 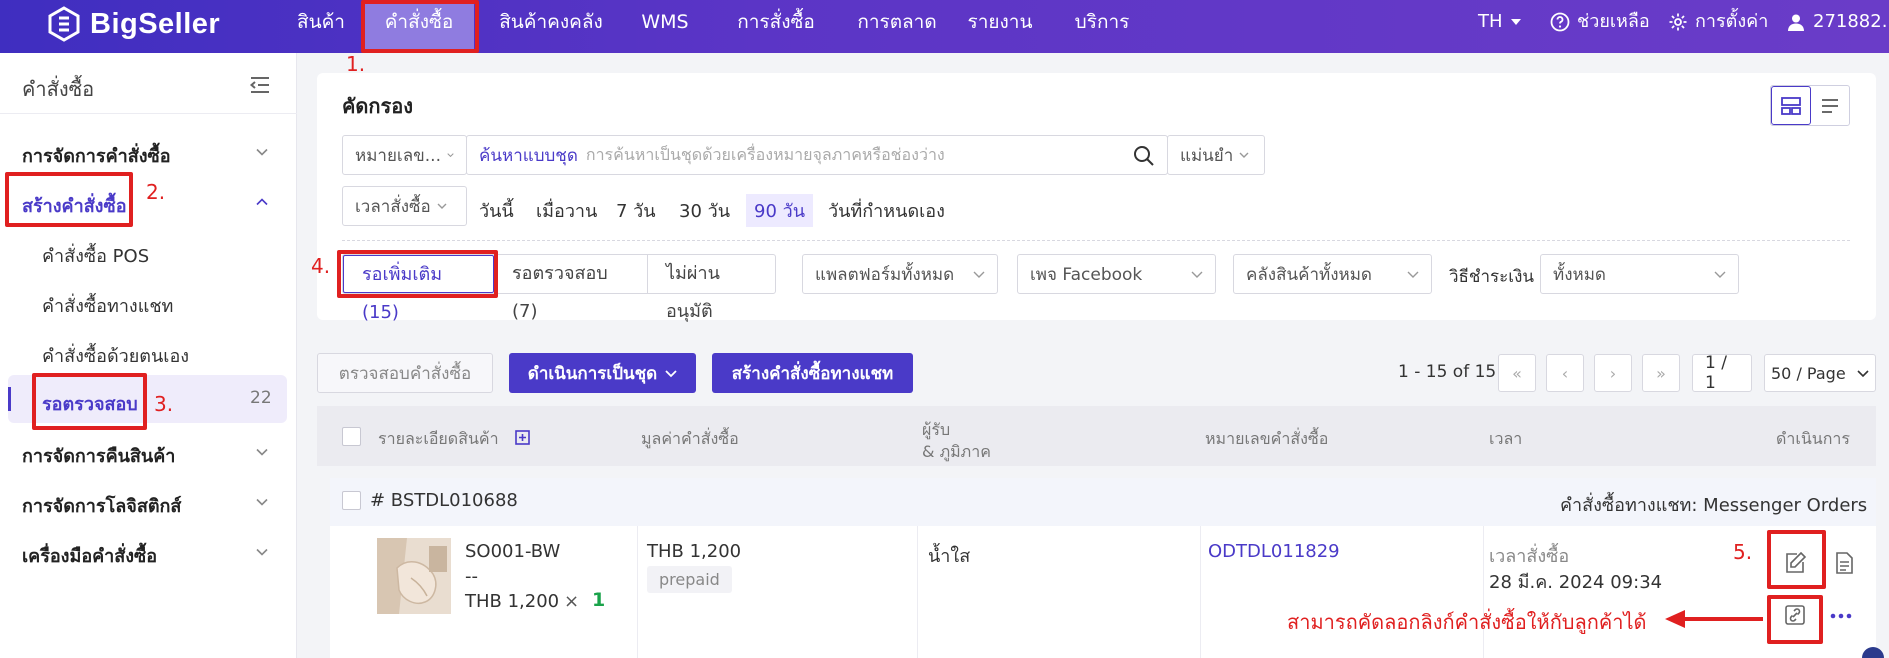 I want to click on select-all-checkbox, so click(x=351, y=436).